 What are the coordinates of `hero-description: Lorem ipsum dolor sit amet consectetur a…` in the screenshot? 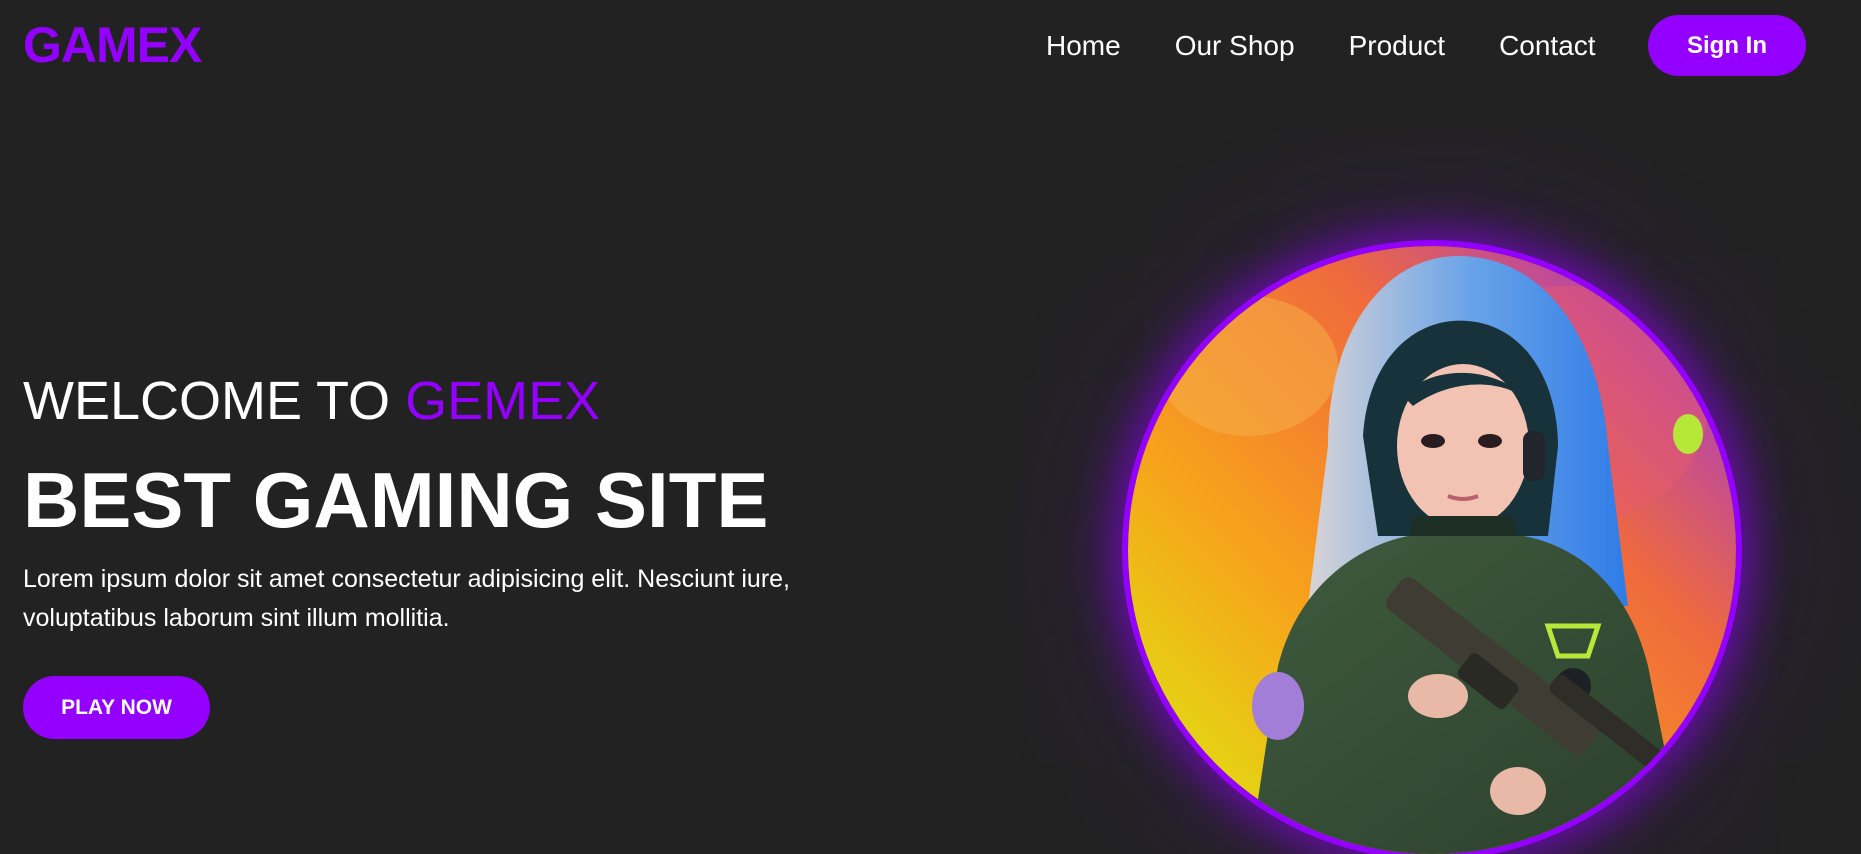 It's located at (407, 598).